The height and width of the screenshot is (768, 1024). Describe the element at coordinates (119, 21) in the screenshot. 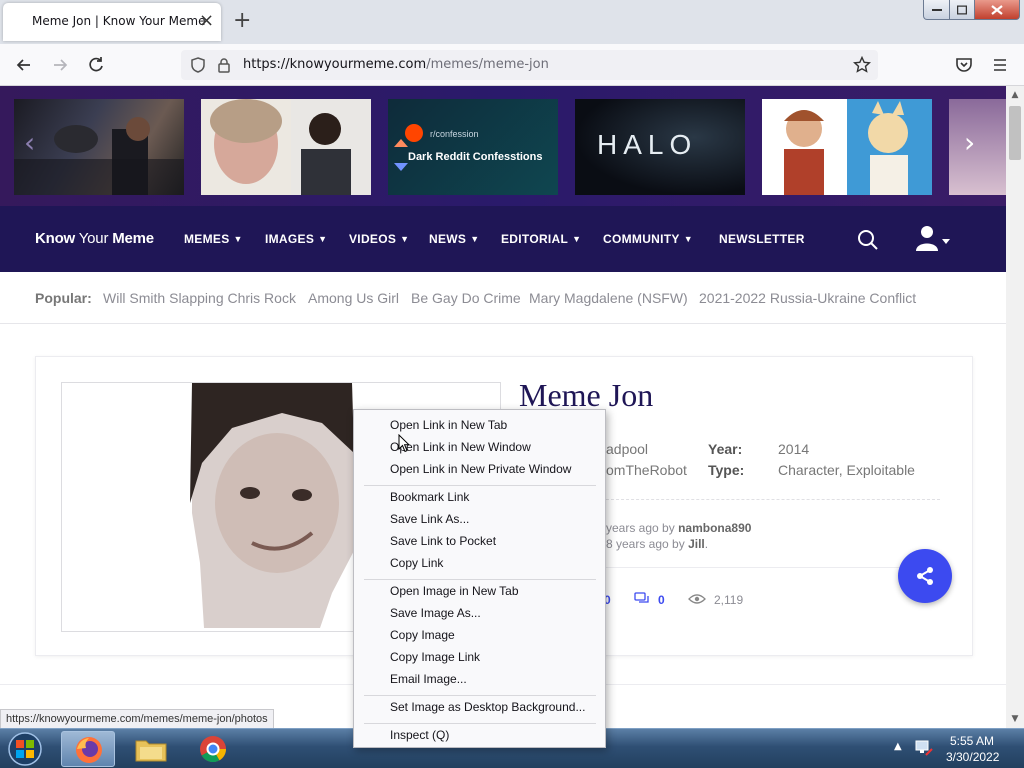

I see `tab-title: Meme Jon | Know Your Meme` at that location.